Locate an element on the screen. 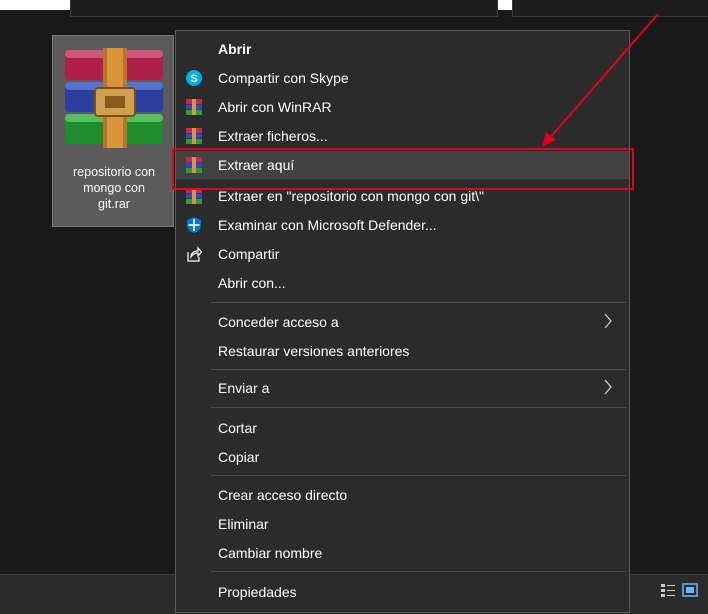  menu-item-cortar: Cortar is located at coordinates (402, 428).